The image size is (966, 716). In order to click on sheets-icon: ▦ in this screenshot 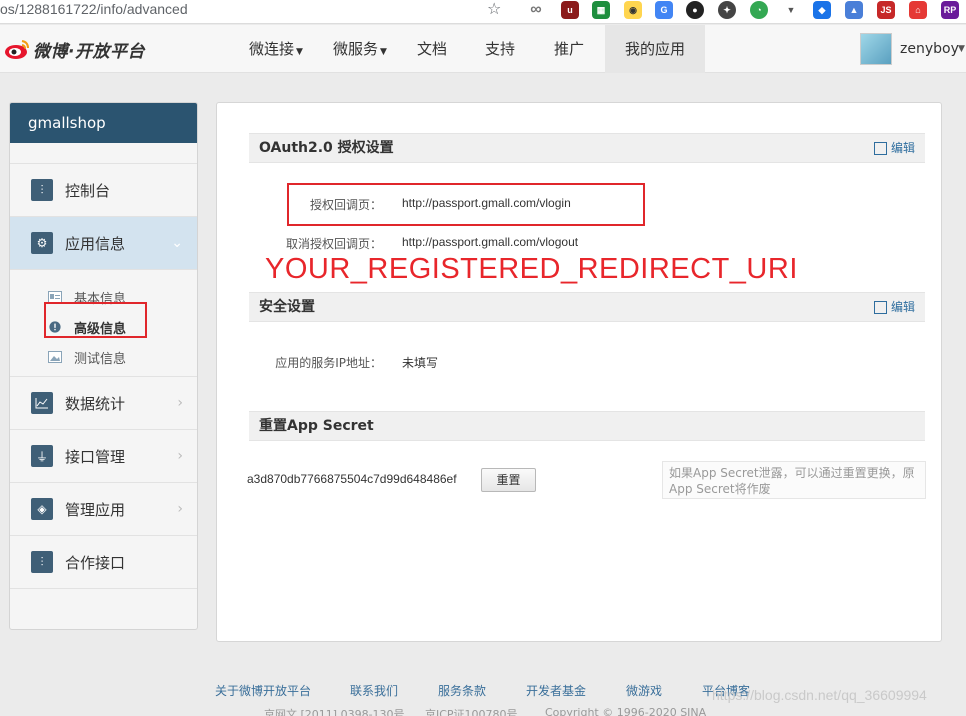, I will do `click(601, 10)`.